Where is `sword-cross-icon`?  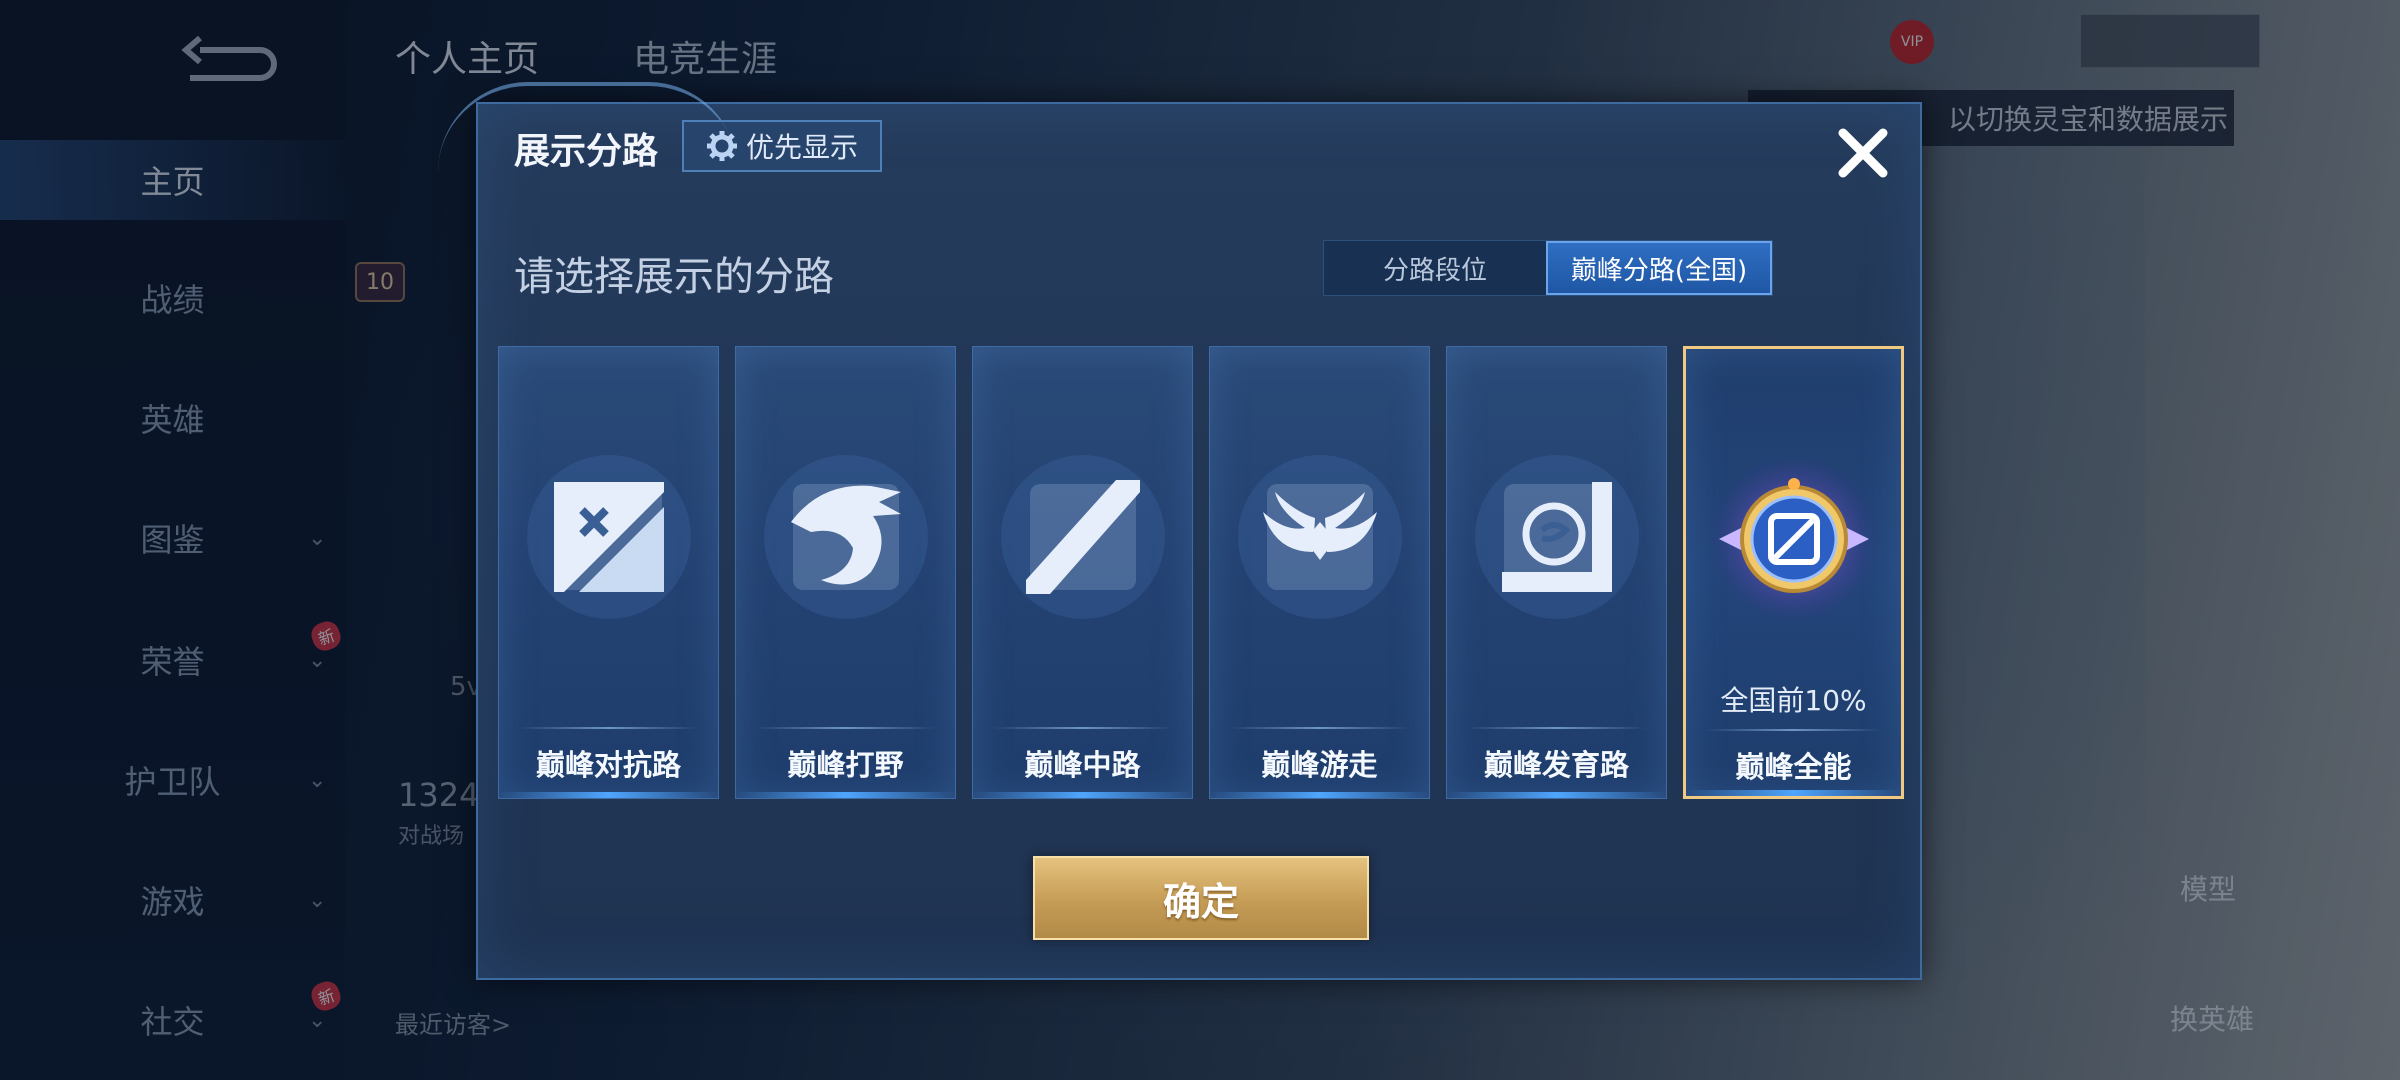
sword-cross-icon is located at coordinates (608, 537).